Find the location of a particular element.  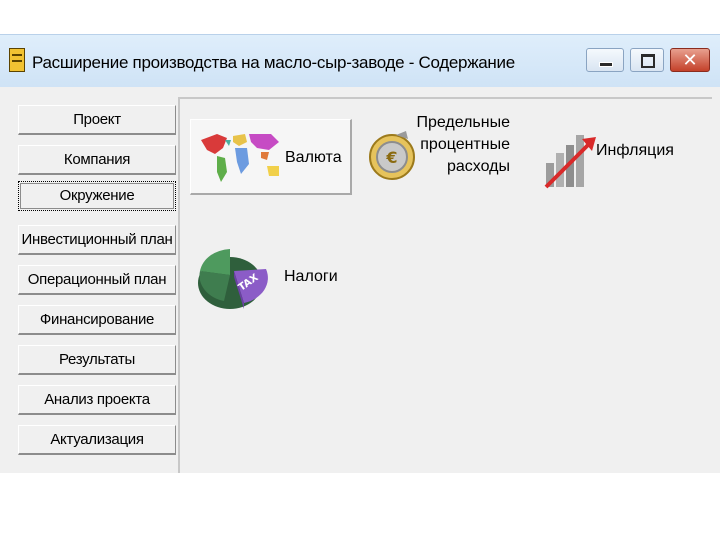

nav-button-results: Результаты is located at coordinates (97, 360).